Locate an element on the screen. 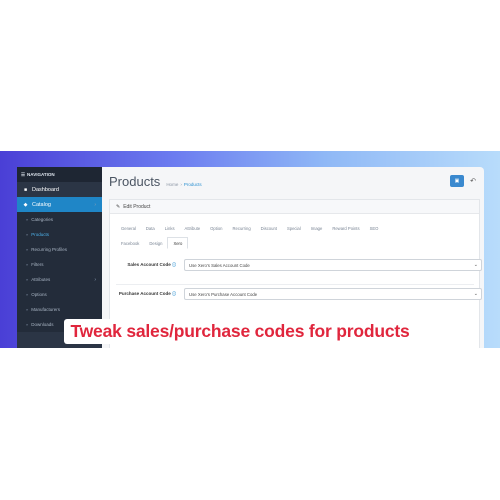 Image resolution: width=500 pixels, height=500 pixels. sidebar-item-products: » Products is located at coordinates (59, 234).